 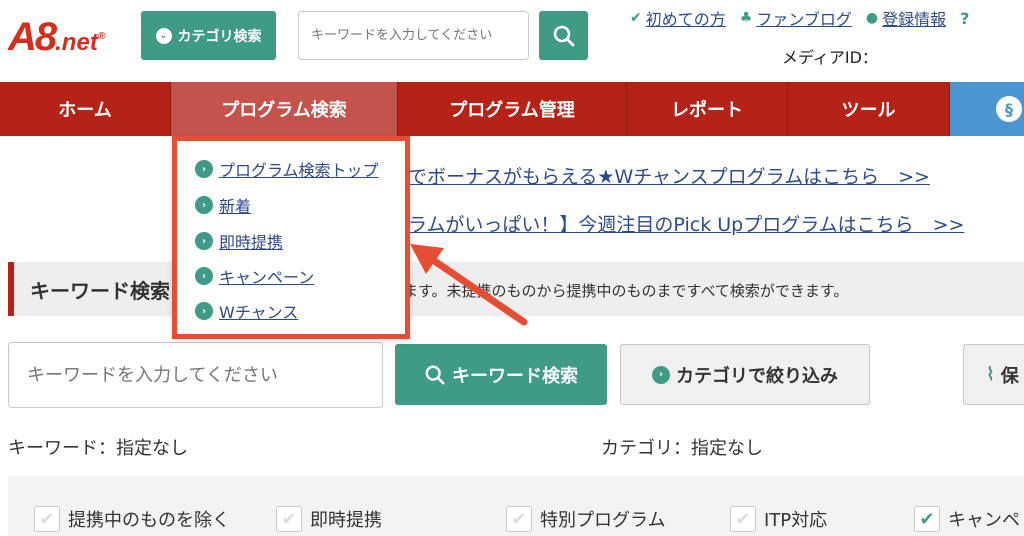 I want to click on chevron-circle-icon: ⌄, so click(x=163, y=35).